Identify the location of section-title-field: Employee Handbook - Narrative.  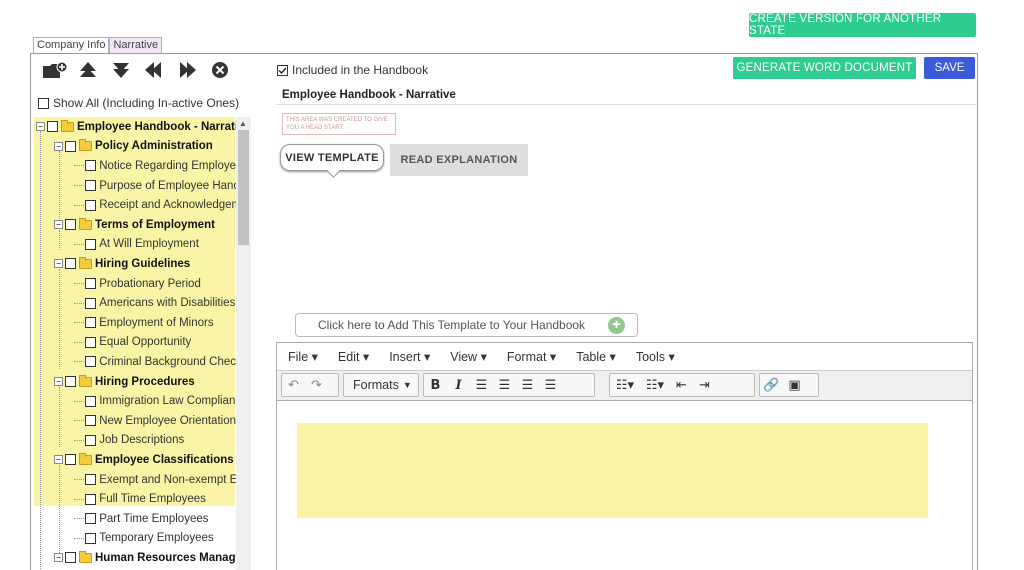
(626, 95).